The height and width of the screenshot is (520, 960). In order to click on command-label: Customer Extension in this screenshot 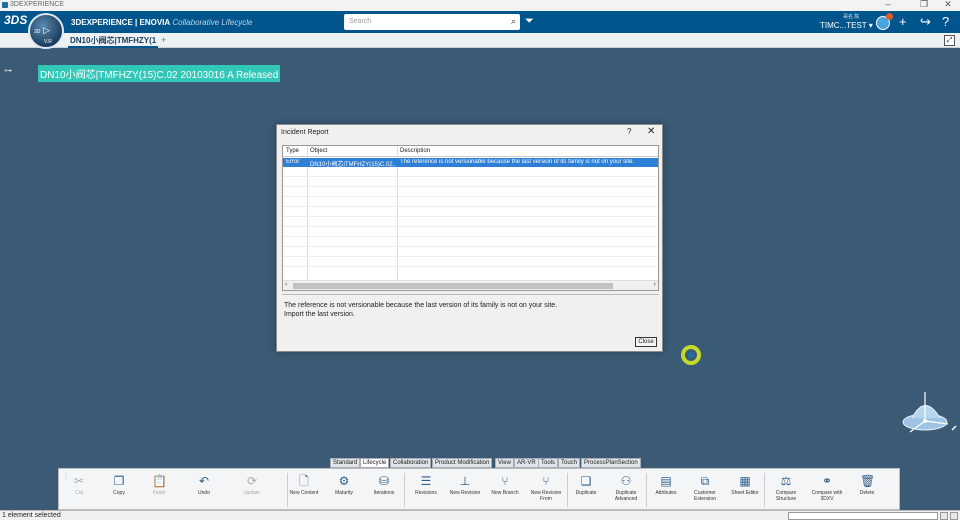, I will do `click(705, 496)`.